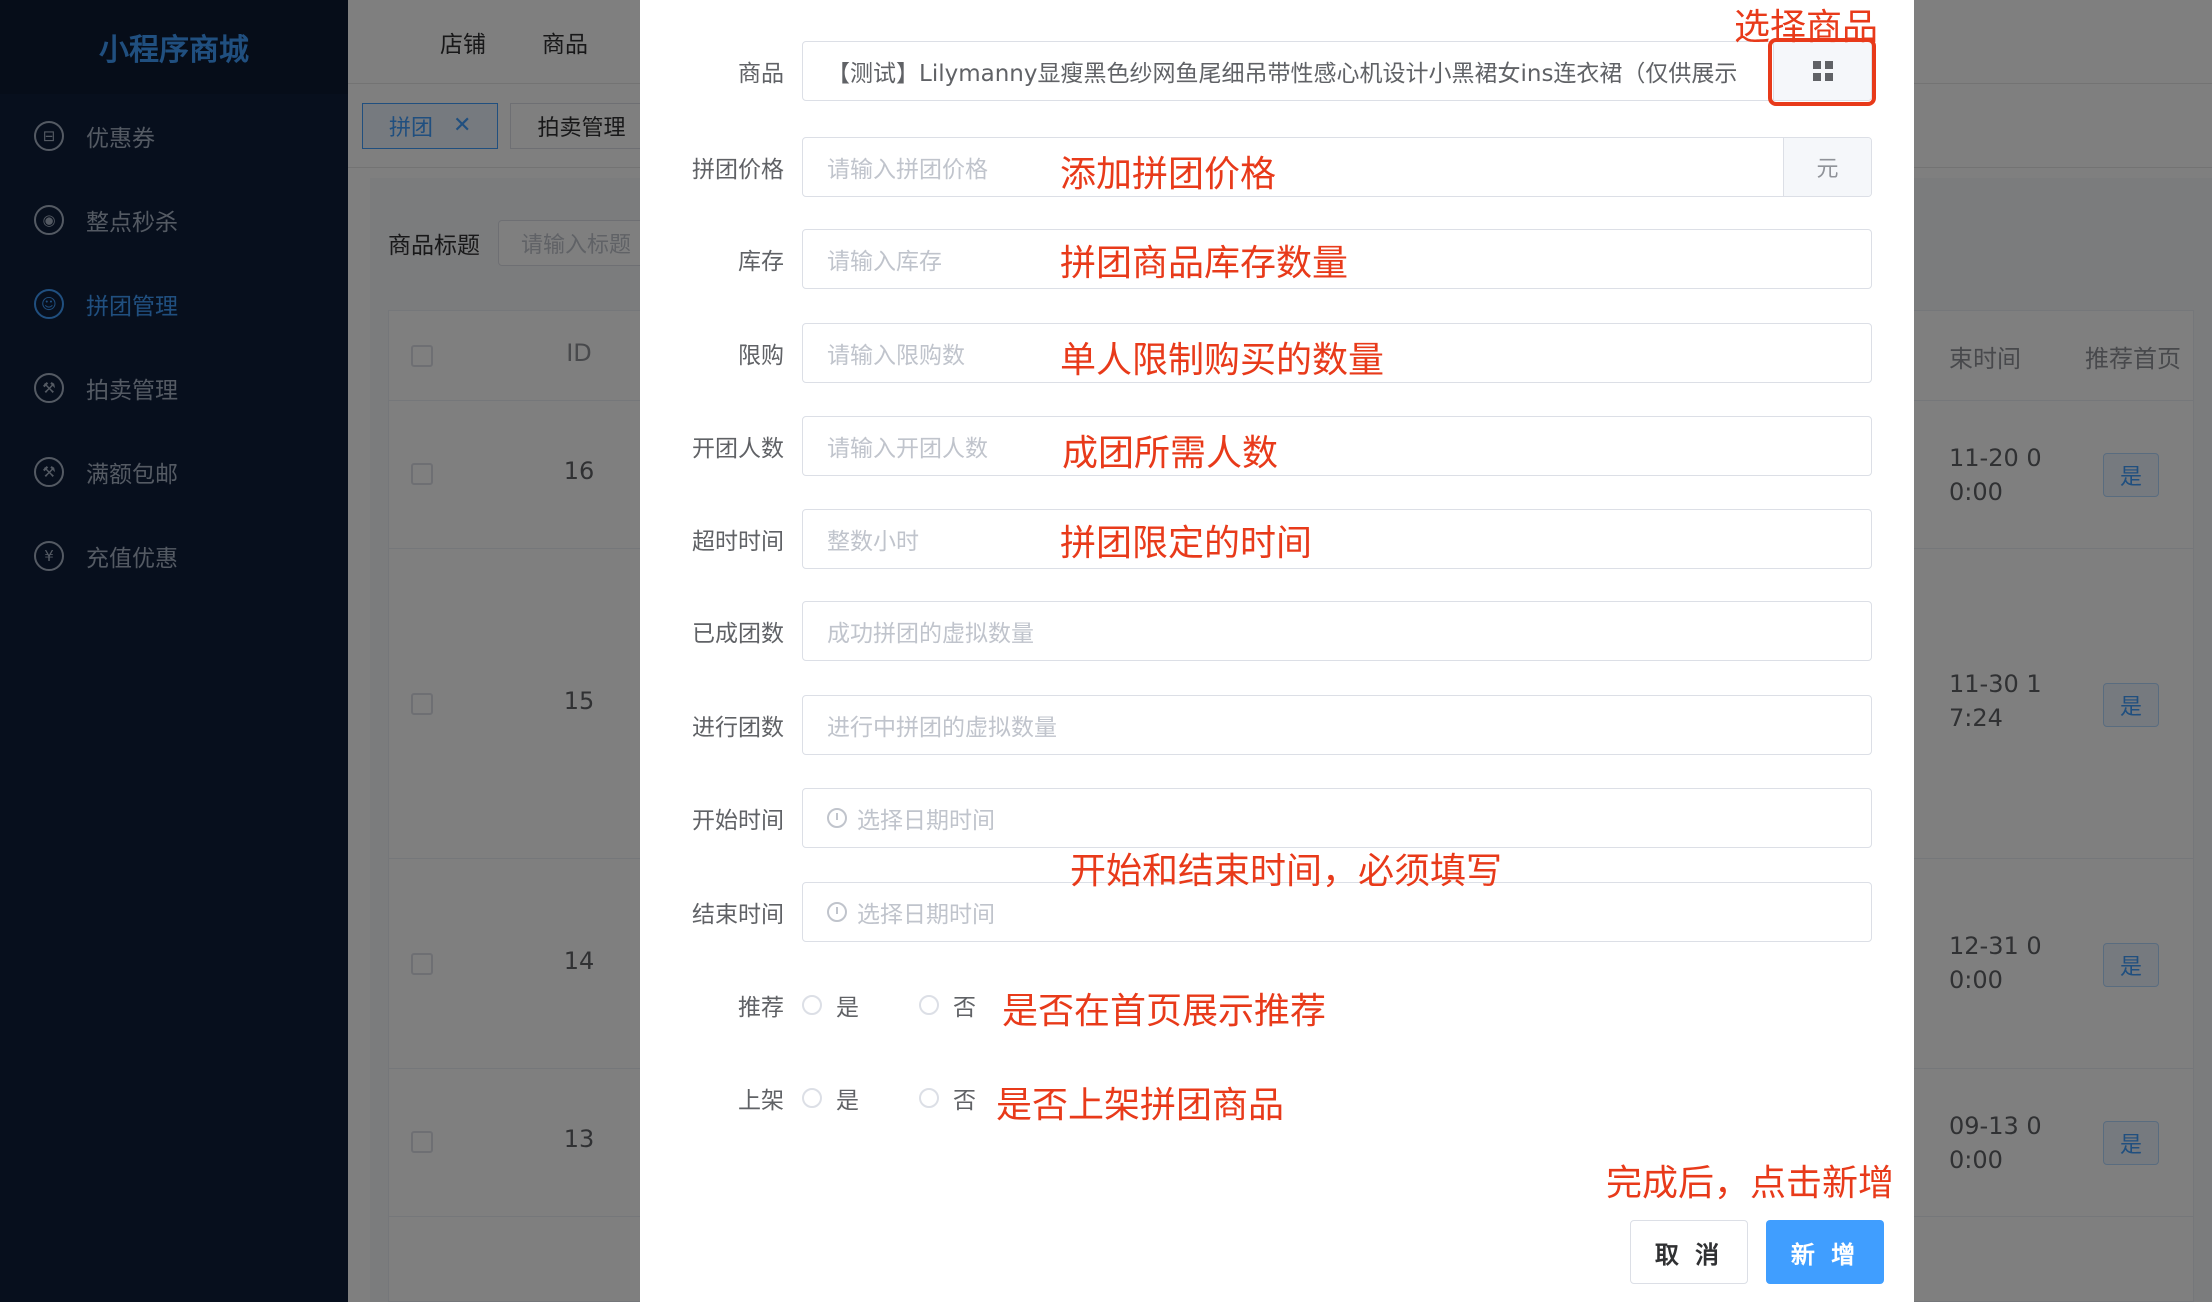 The width and height of the screenshot is (2212, 1302). What do you see at coordinates (1337, 631) in the screenshot?
I see `done-groups-input: 成功拼团的虚拟数量` at bounding box center [1337, 631].